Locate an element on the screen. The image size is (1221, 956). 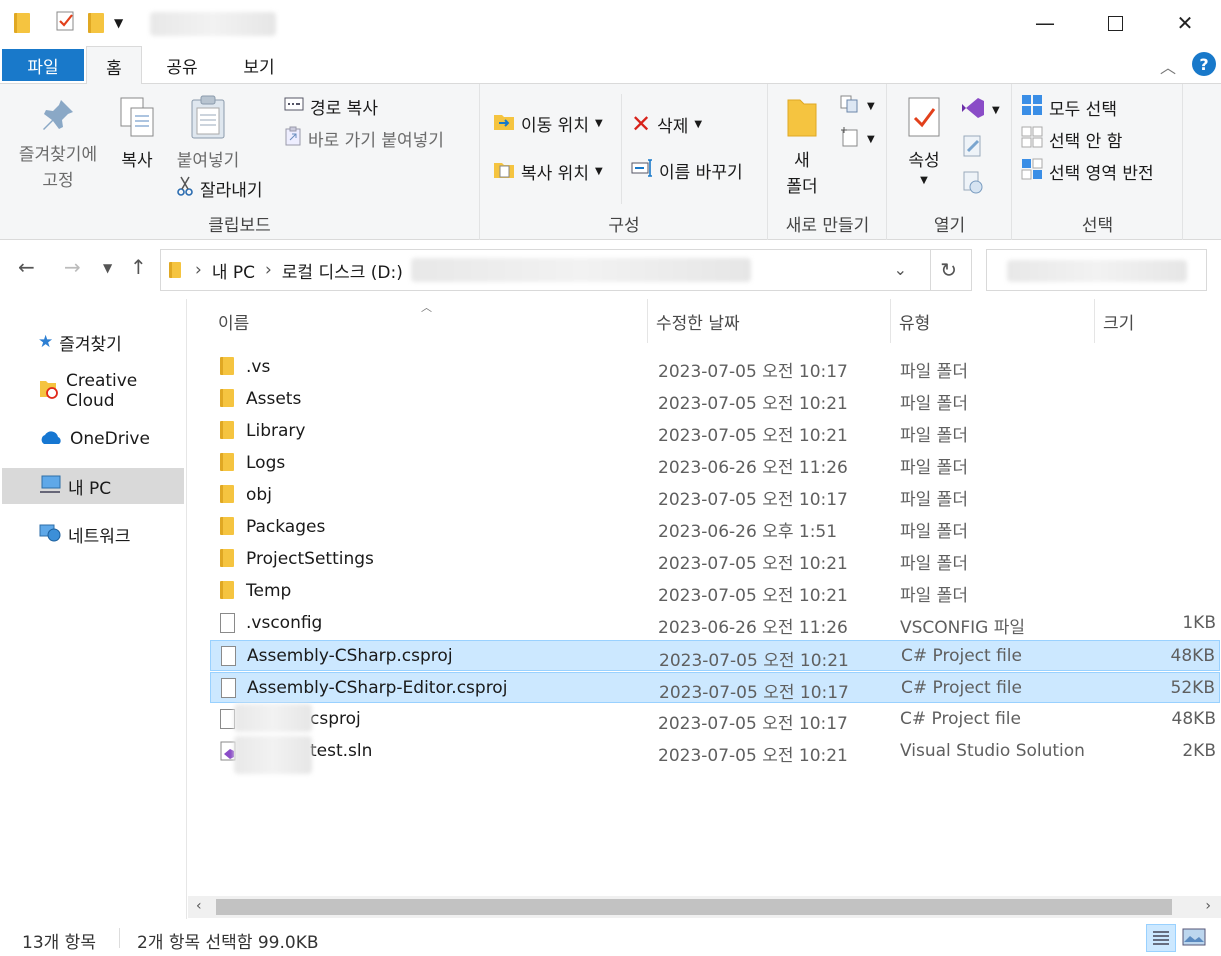
move-to-button: 이동 위치 ▼ is located at coordinates (548, 123).